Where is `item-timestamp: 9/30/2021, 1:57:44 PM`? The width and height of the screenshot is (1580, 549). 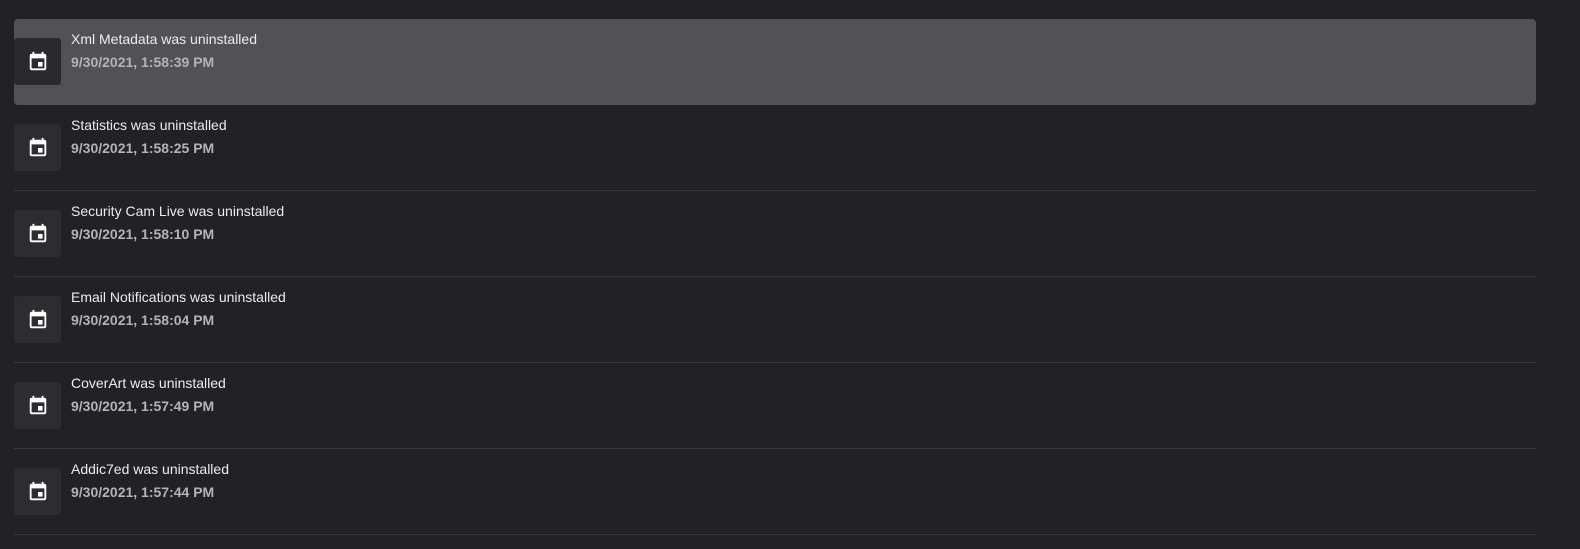 item-timestamp: 9/30/2021, 1:57:44 PM is located at coordinates (143, 492).